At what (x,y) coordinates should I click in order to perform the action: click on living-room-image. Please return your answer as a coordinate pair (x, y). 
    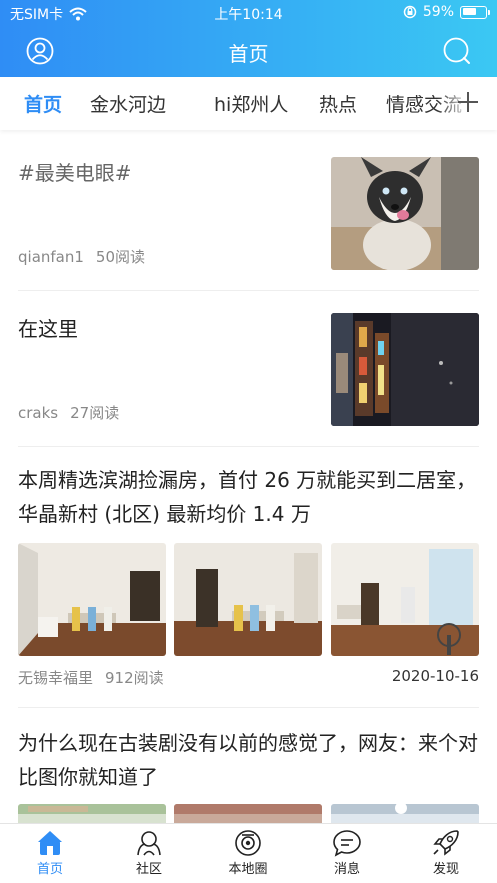
    Looking at the image, I should click on (405, 599).